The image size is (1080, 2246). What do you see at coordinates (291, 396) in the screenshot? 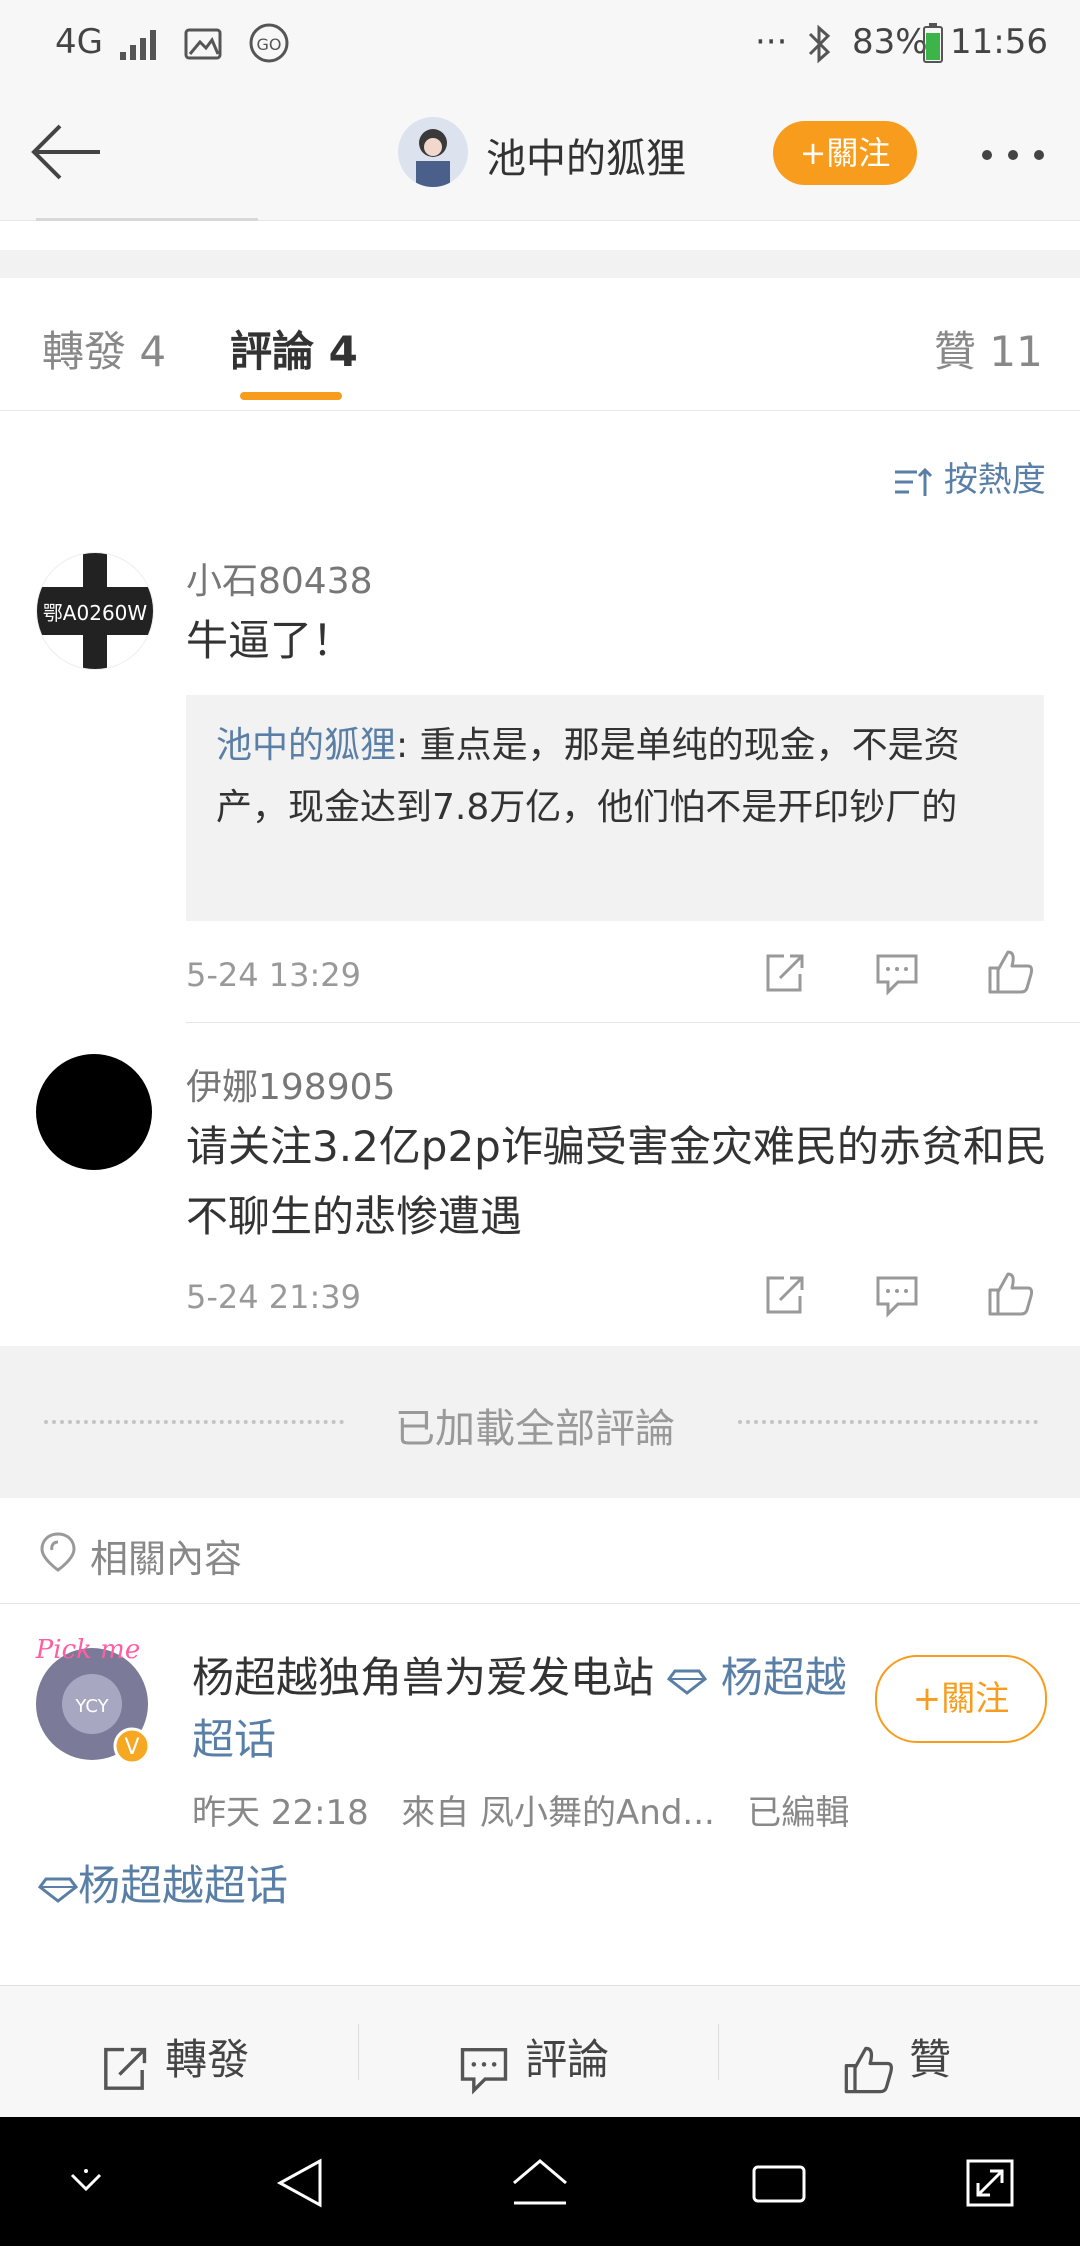
I see `active-tab-indicator` at bounding box center [291, 396].